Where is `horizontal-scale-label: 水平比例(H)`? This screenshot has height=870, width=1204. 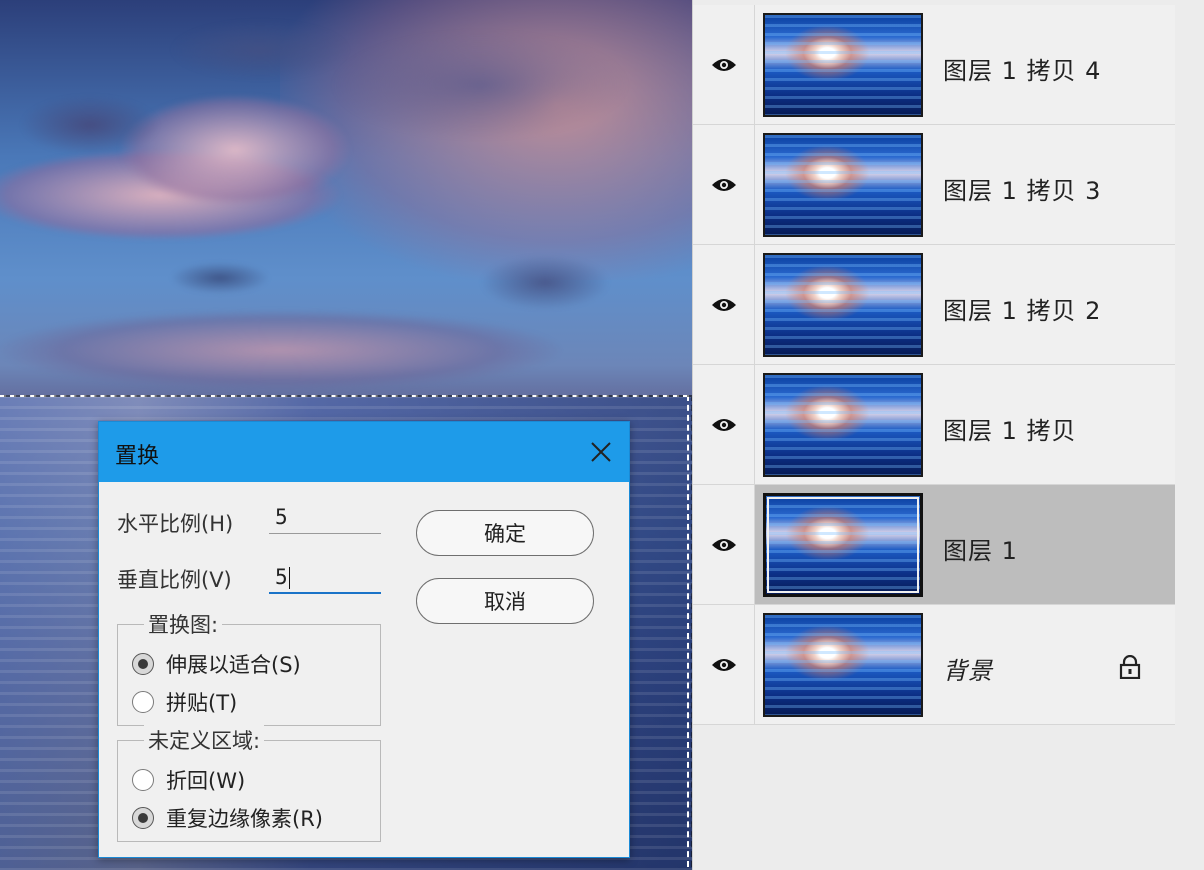
horizontal-scale-label: 水平比例(H) is located at coordinates (175, 524).